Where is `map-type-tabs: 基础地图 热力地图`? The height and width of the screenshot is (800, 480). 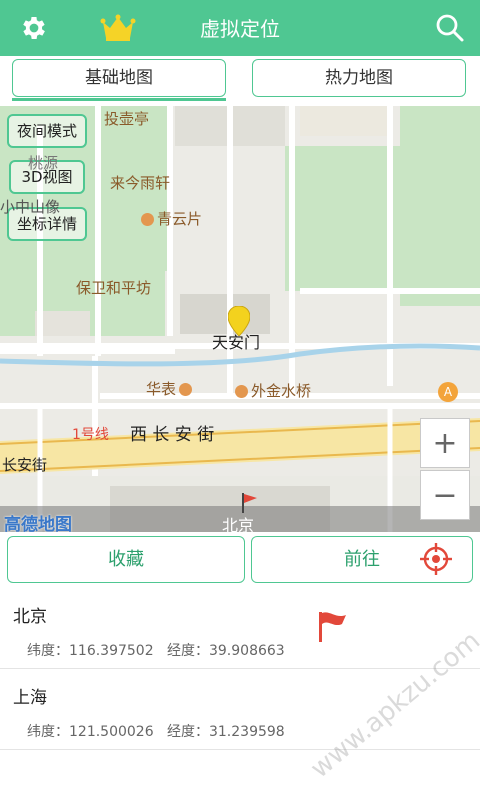
map-type-tabs: 基础地图 热力地图 is located at coordinates (240, 81).